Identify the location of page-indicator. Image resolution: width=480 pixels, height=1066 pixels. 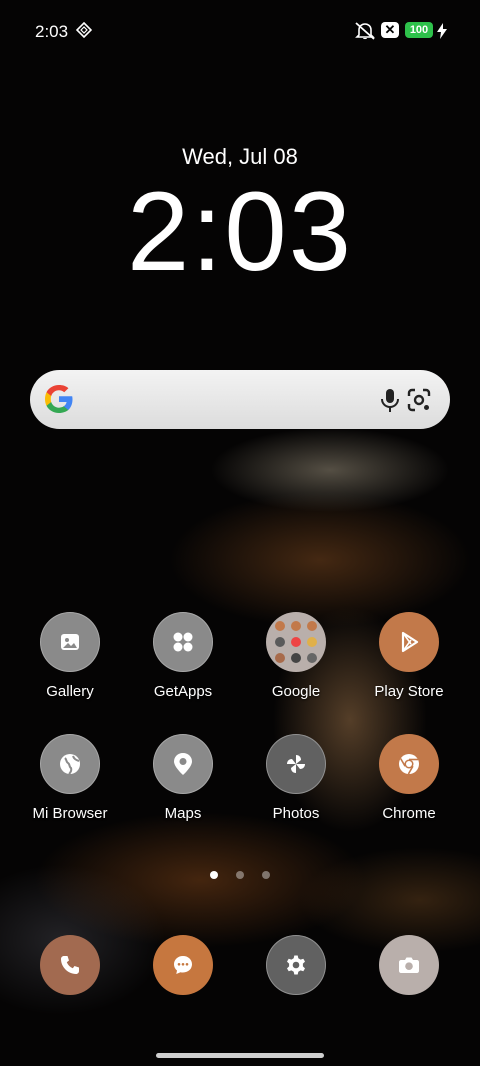
(240, 875).